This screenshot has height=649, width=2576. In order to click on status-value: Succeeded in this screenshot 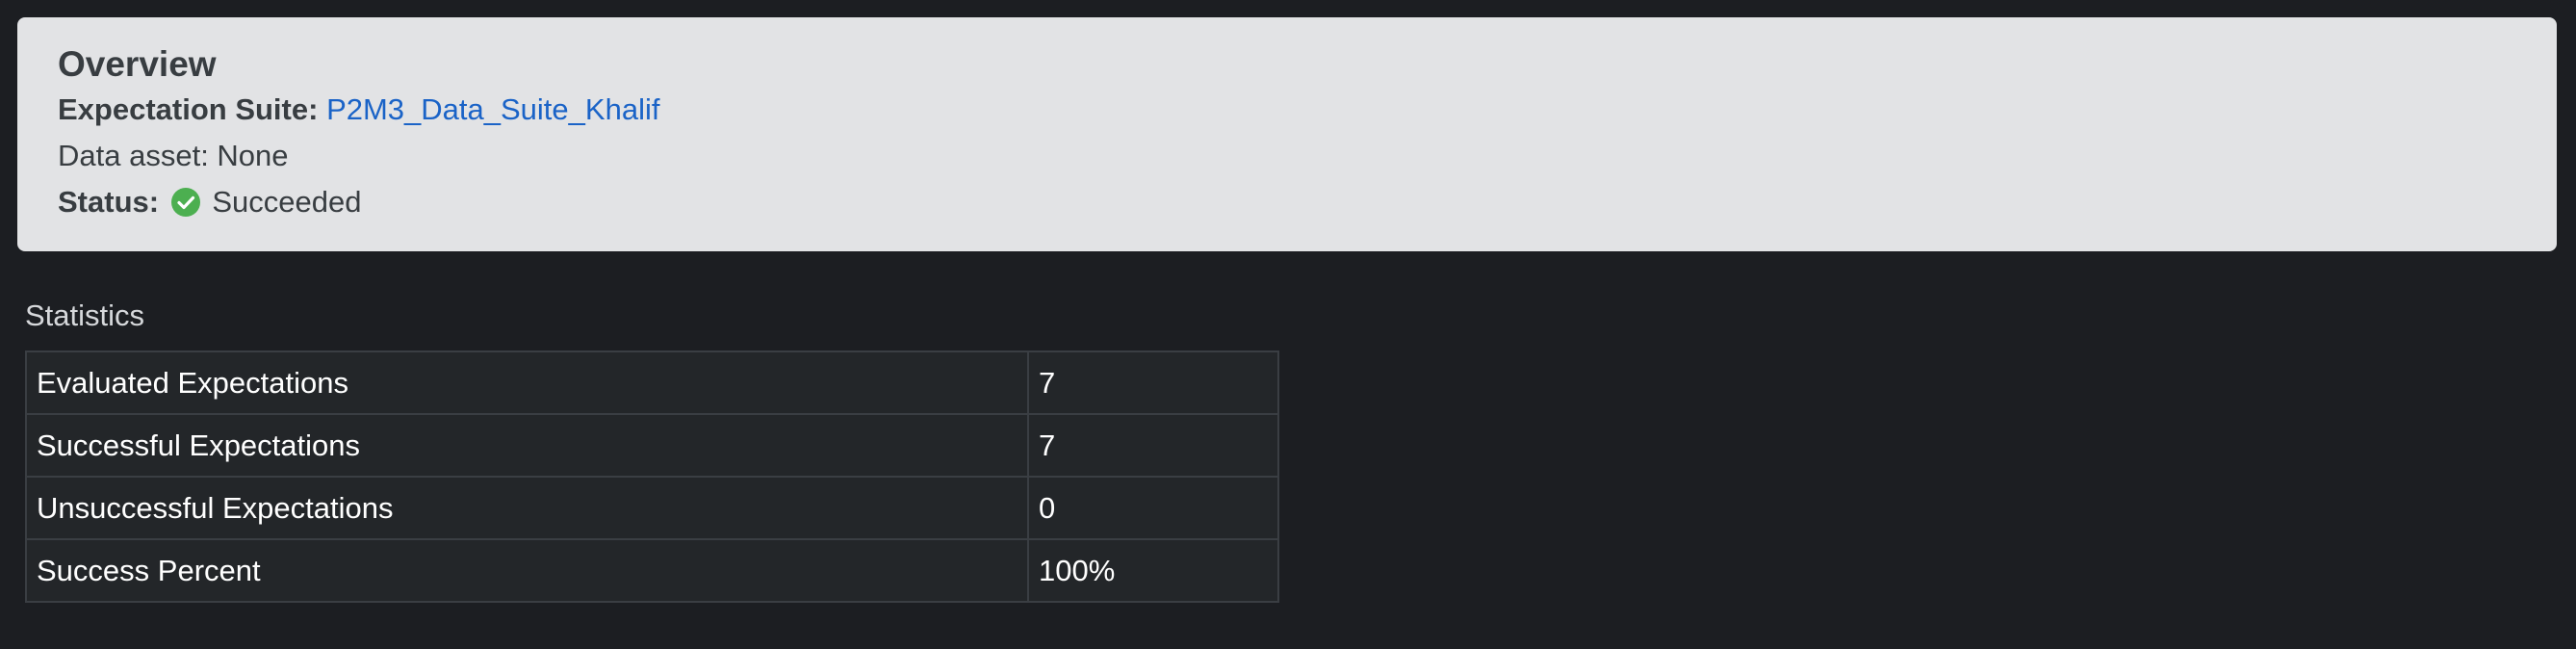, I will do `click(287, 202)`.